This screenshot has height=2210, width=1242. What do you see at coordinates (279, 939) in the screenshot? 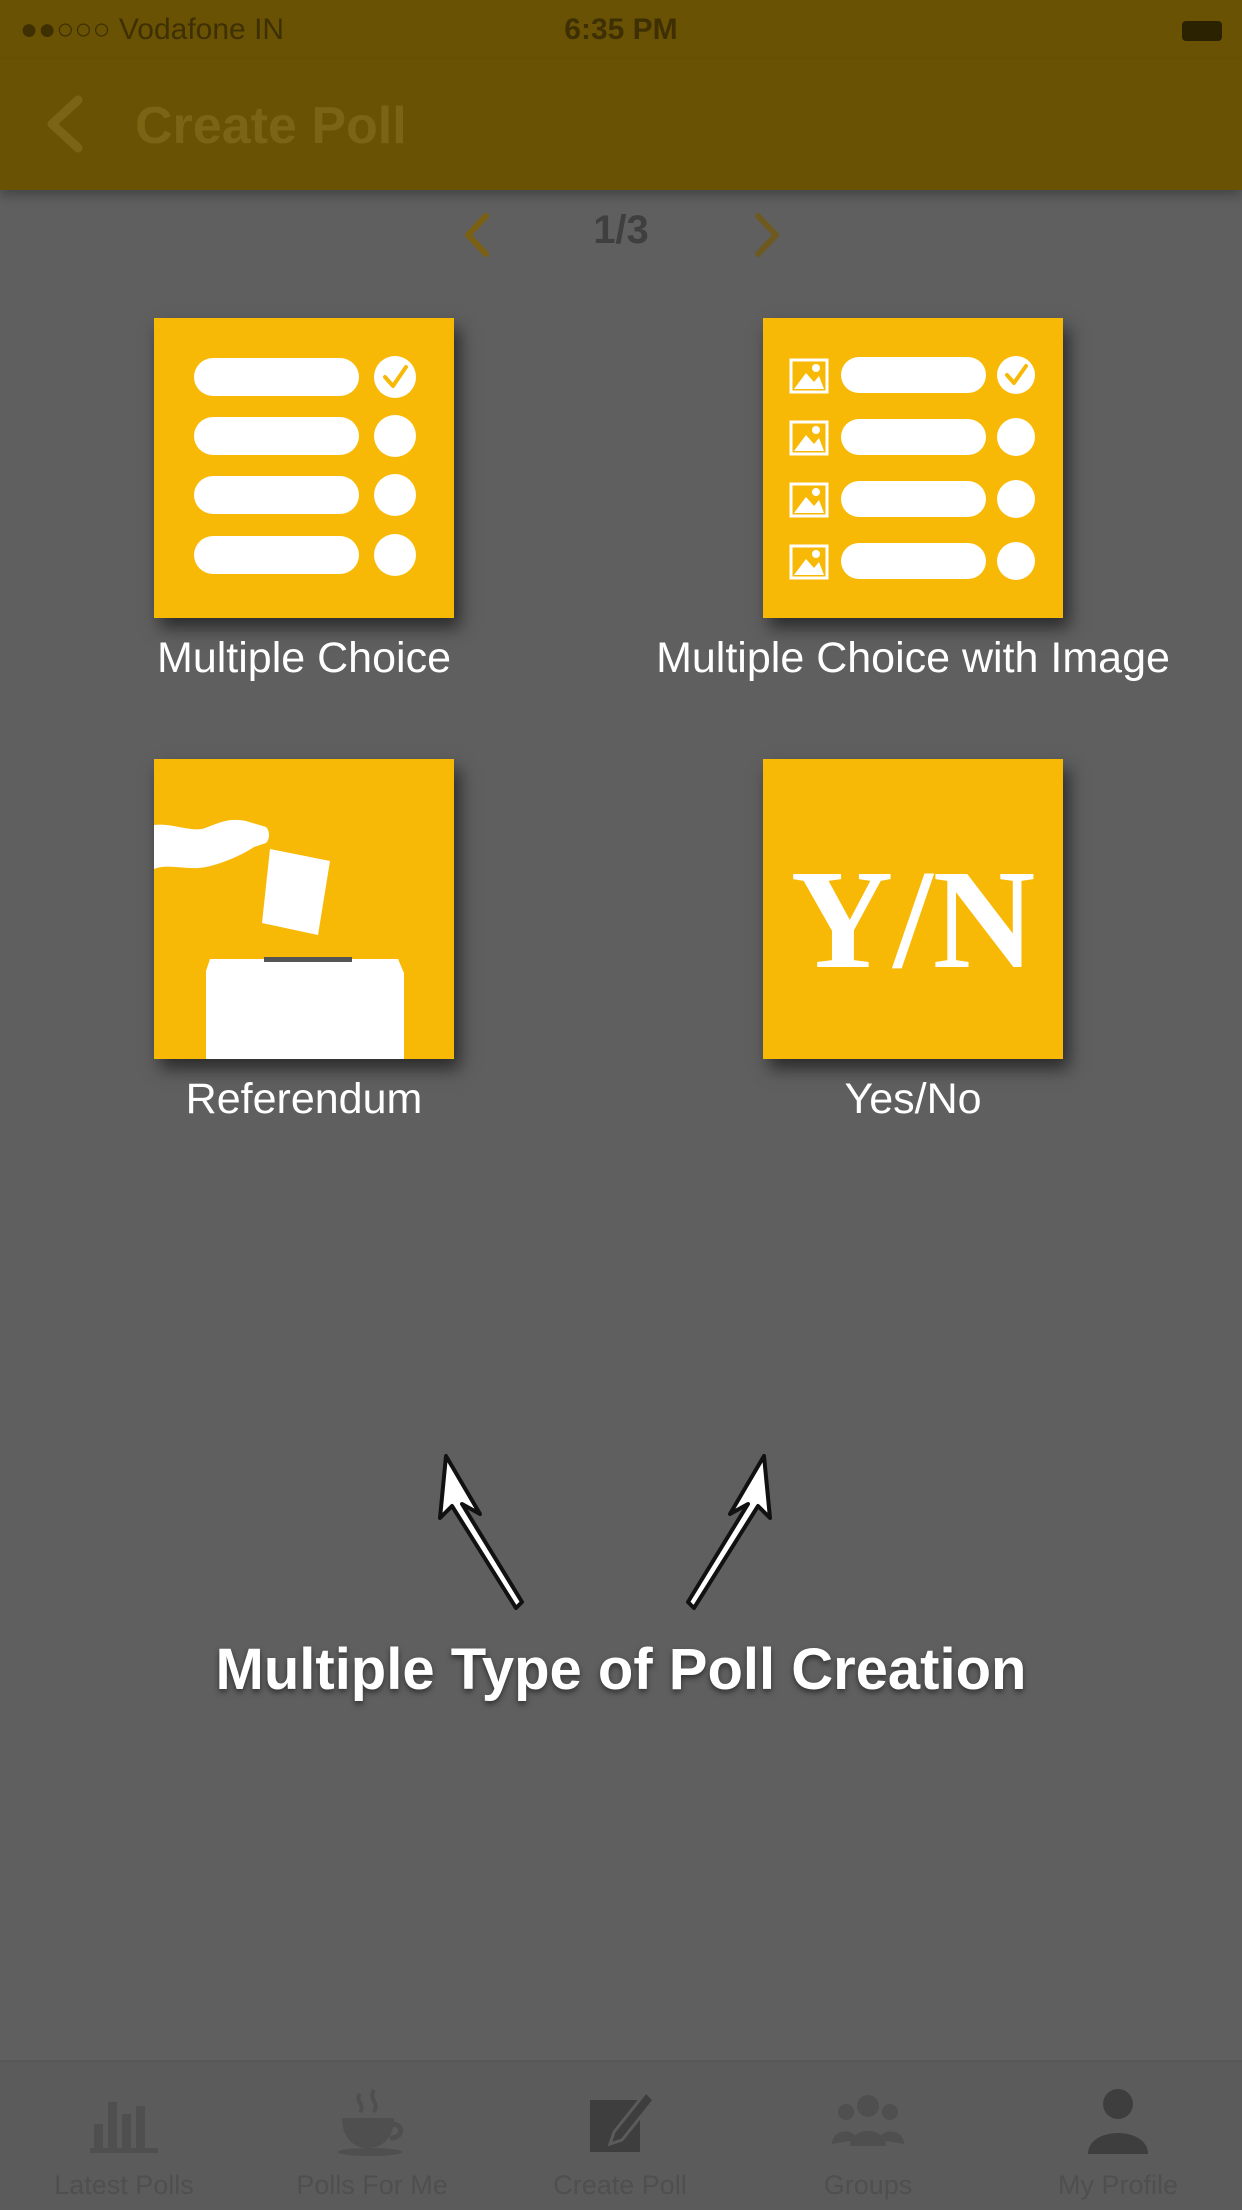
I see `ballot-box-icon` at bounding box center [279, 939].